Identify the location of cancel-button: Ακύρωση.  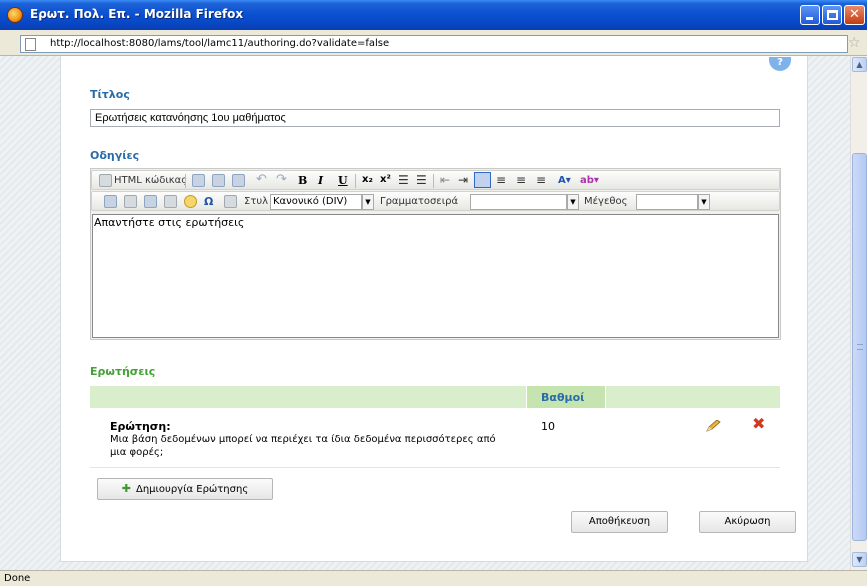
(747, 522).